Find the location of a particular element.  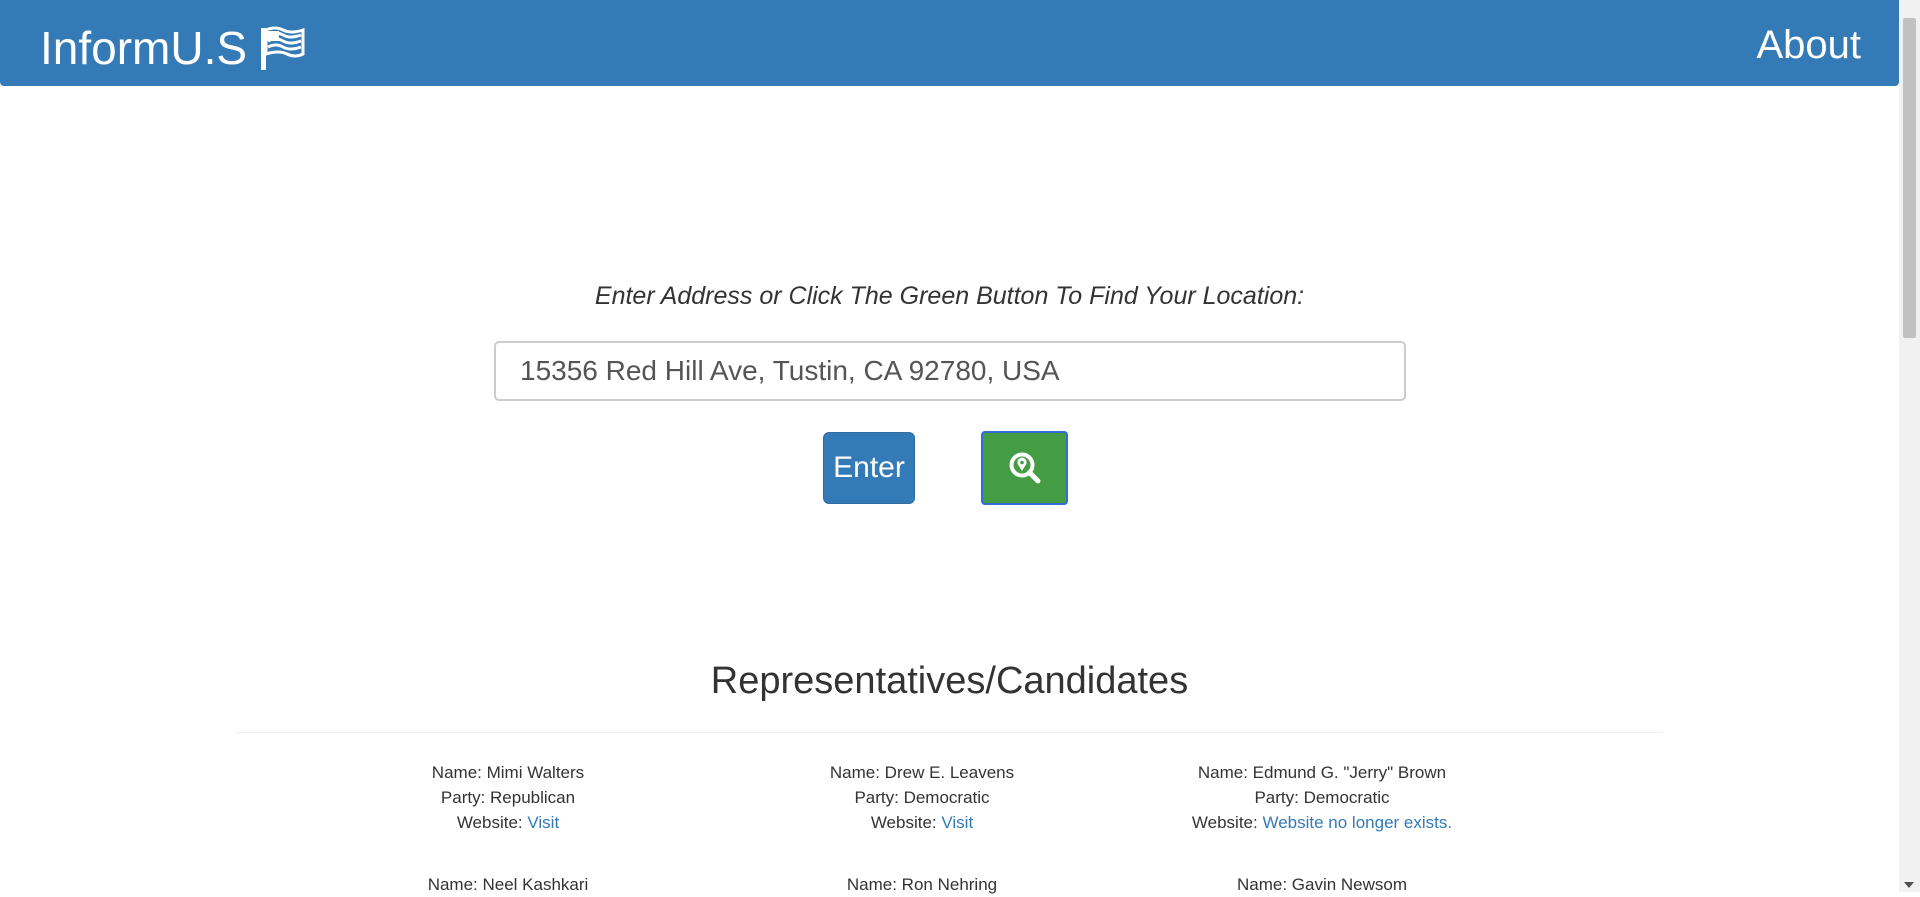

brand-link: InformU.S is located at coordinates (173, 48).